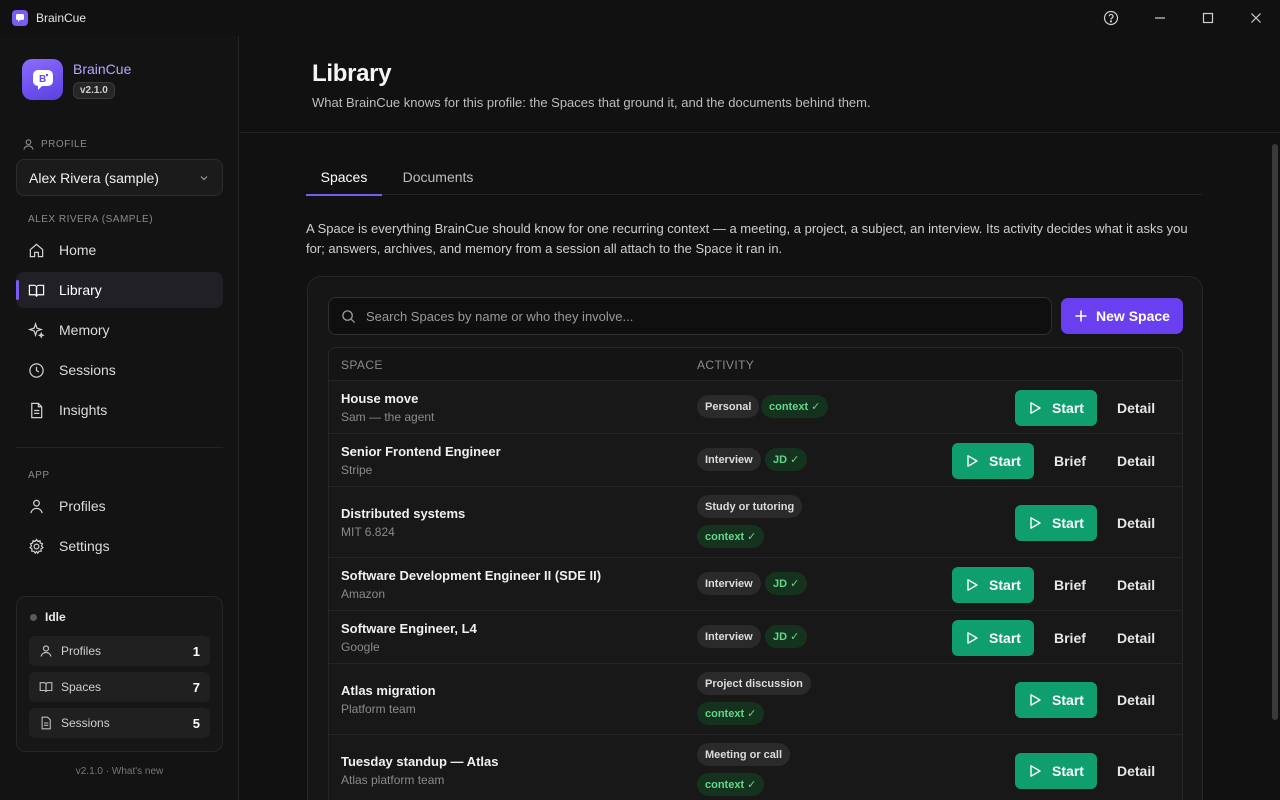 The image size is (1280, 800). I want to click on column-activity: ACTIVITY, so click(726, 365).